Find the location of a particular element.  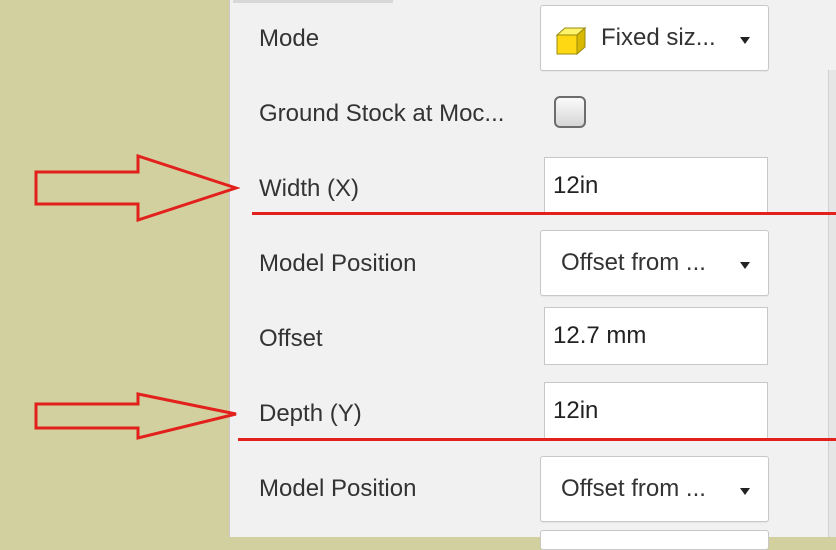

annotation-underline-depth is located at coordinates (537, 439).